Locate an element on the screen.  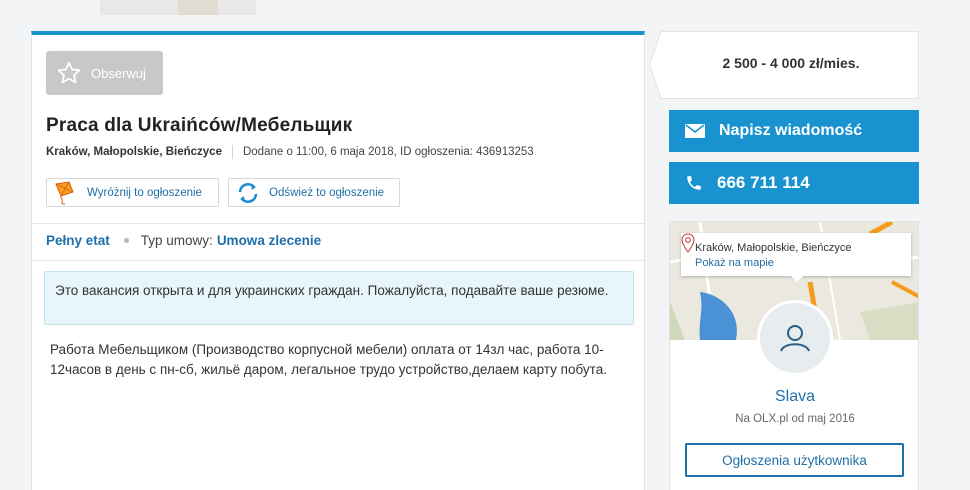
price-box: 2 500 - 4 000 zł/mies. is located at coordinates (784, 65).